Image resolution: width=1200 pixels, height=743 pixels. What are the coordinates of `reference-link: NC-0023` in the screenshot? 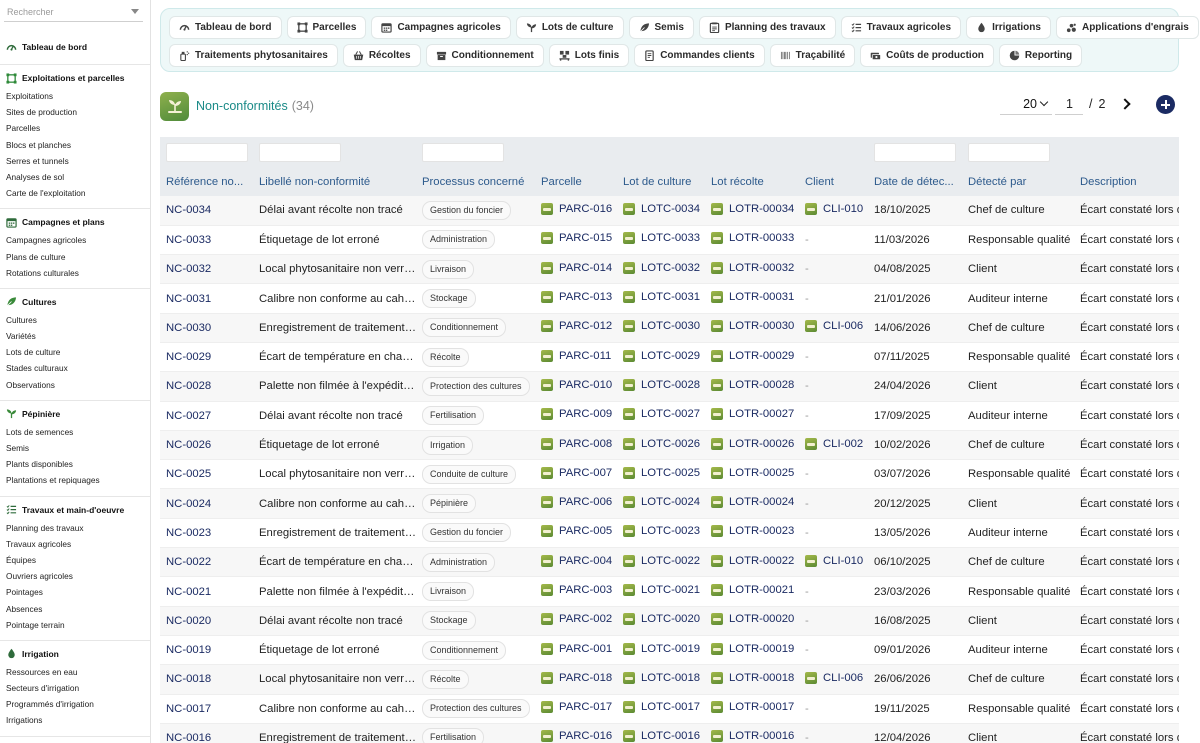 It's located at (188, 533).